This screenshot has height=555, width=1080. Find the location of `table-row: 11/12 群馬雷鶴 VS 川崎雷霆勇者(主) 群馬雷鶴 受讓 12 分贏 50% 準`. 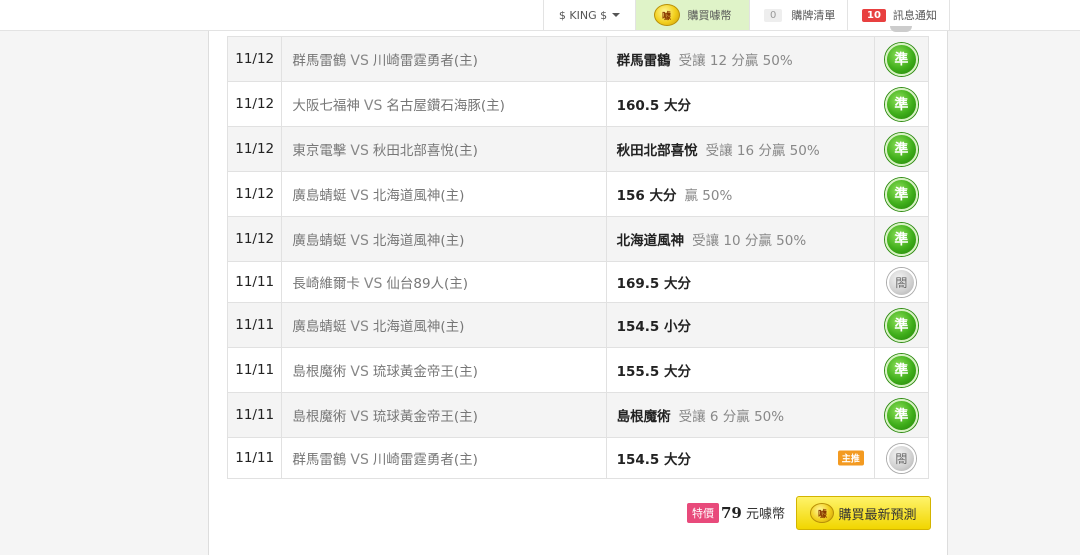

table-row: 11/12 群馬雷鶴 VS 川崎雷霆勇者(主) 群馬雷鶴 受讓 12 分贏 50% 準 is located at coordinates (578, 59).